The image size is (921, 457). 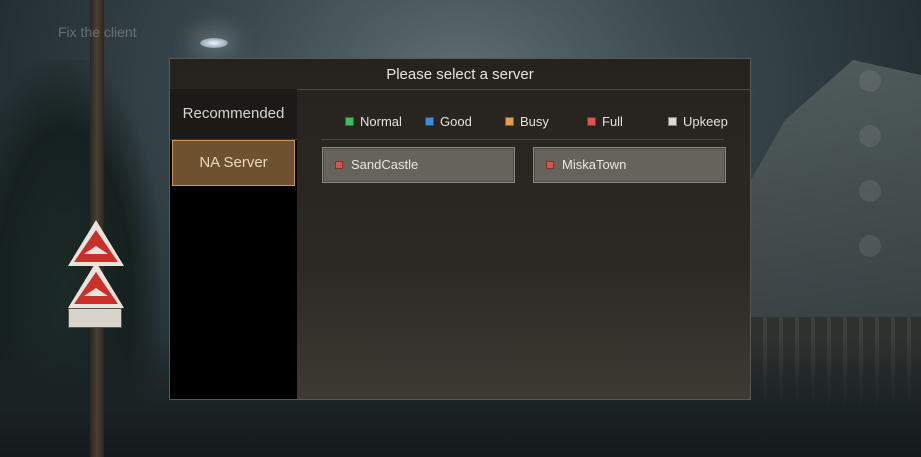 What do you see at coordinates (381, 121) in the screenshot?
I see `legend-label: Normal` at bounding box center [381, 121].